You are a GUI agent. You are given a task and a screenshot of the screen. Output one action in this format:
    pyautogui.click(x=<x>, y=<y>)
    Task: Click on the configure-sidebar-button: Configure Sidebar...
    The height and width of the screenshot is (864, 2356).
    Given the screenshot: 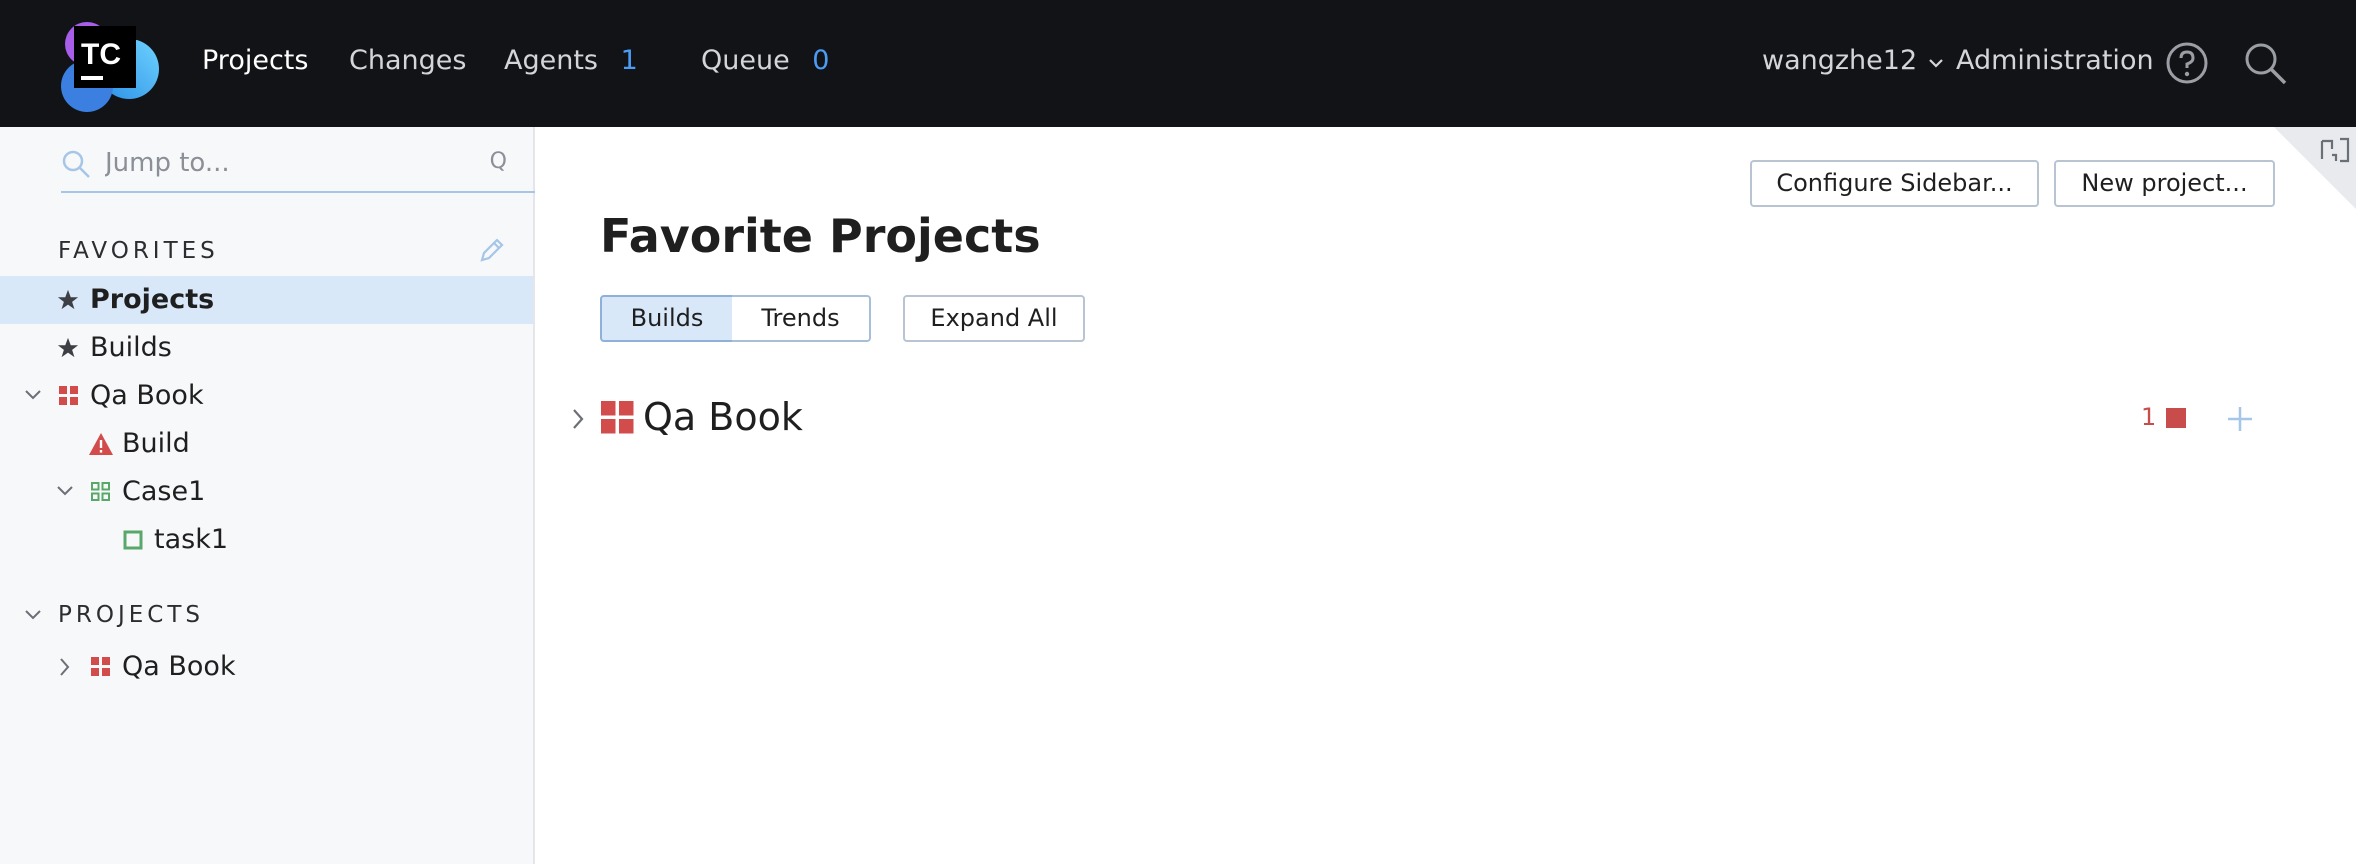 What is the action you would take?
    pyautogui.click(x=1894, y=183)
    